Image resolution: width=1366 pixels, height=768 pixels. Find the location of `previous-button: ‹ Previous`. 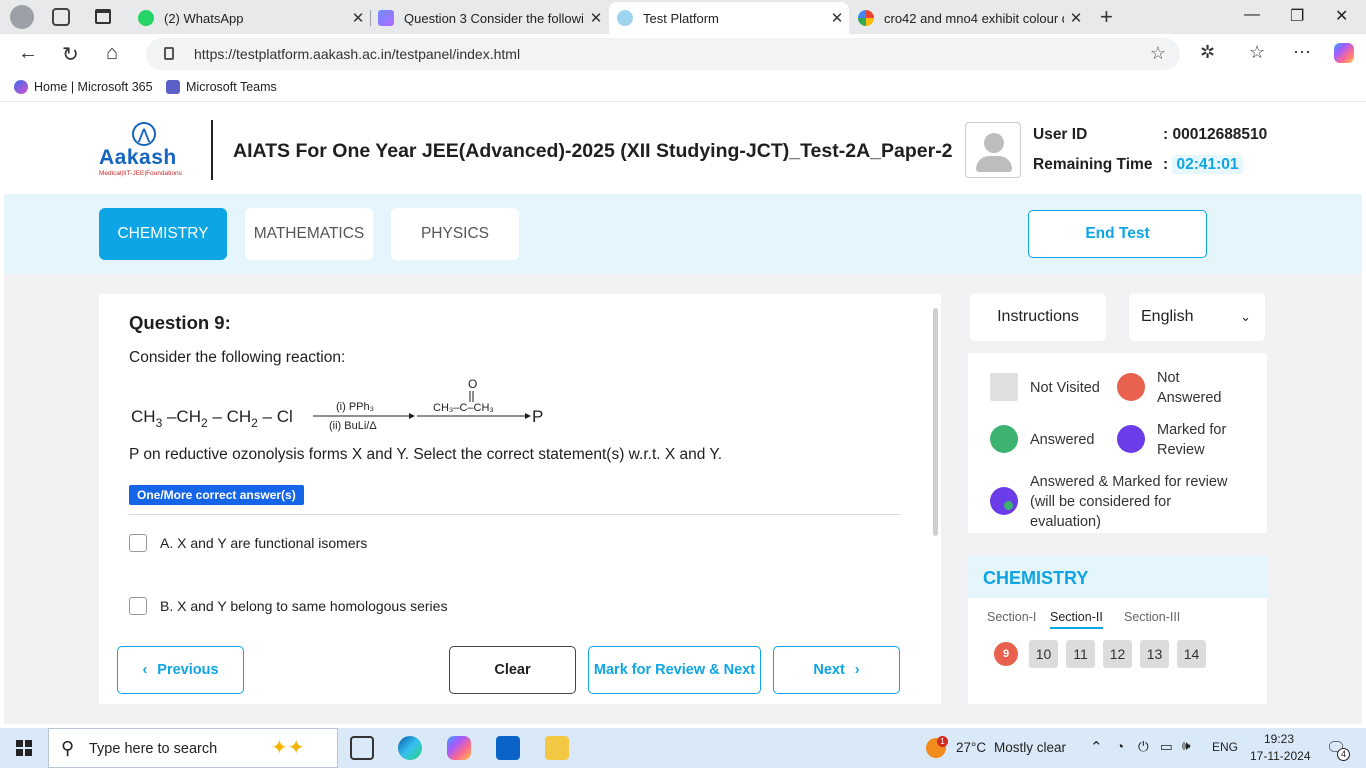

previous-button: ‹ Previous is located at coordinates (180, 670).